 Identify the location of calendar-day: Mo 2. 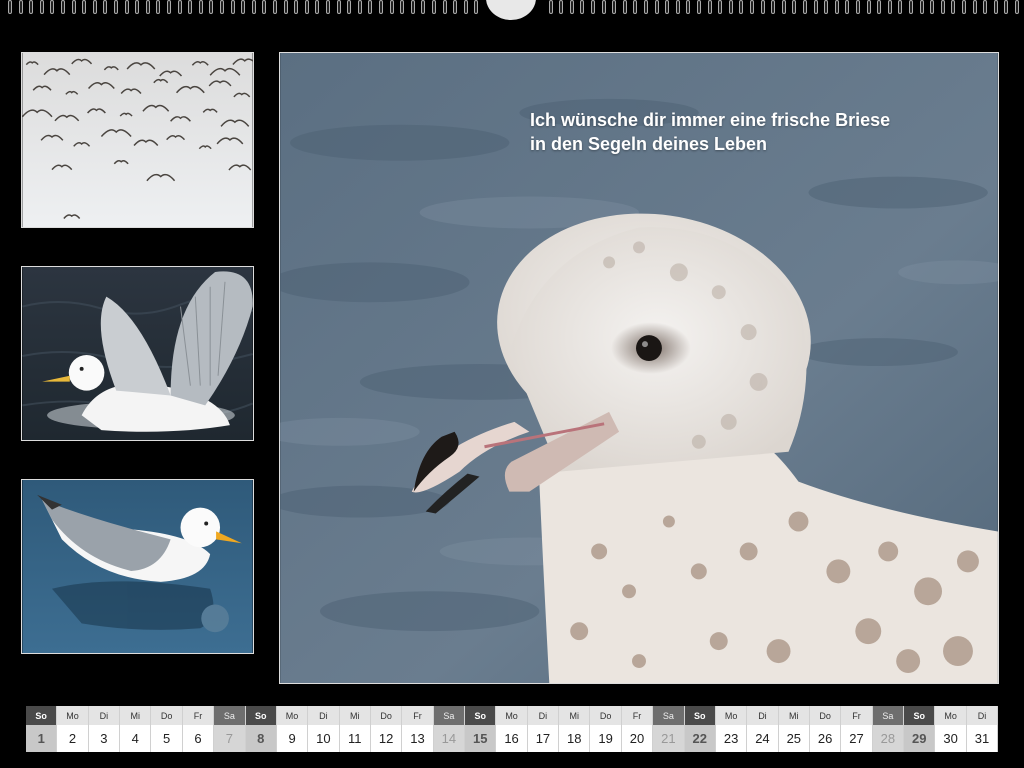
(73, 729).